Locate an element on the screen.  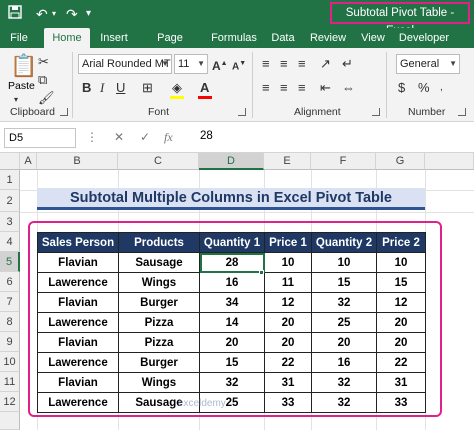
row-header-5: 5 is located at coordinates (10, 262).